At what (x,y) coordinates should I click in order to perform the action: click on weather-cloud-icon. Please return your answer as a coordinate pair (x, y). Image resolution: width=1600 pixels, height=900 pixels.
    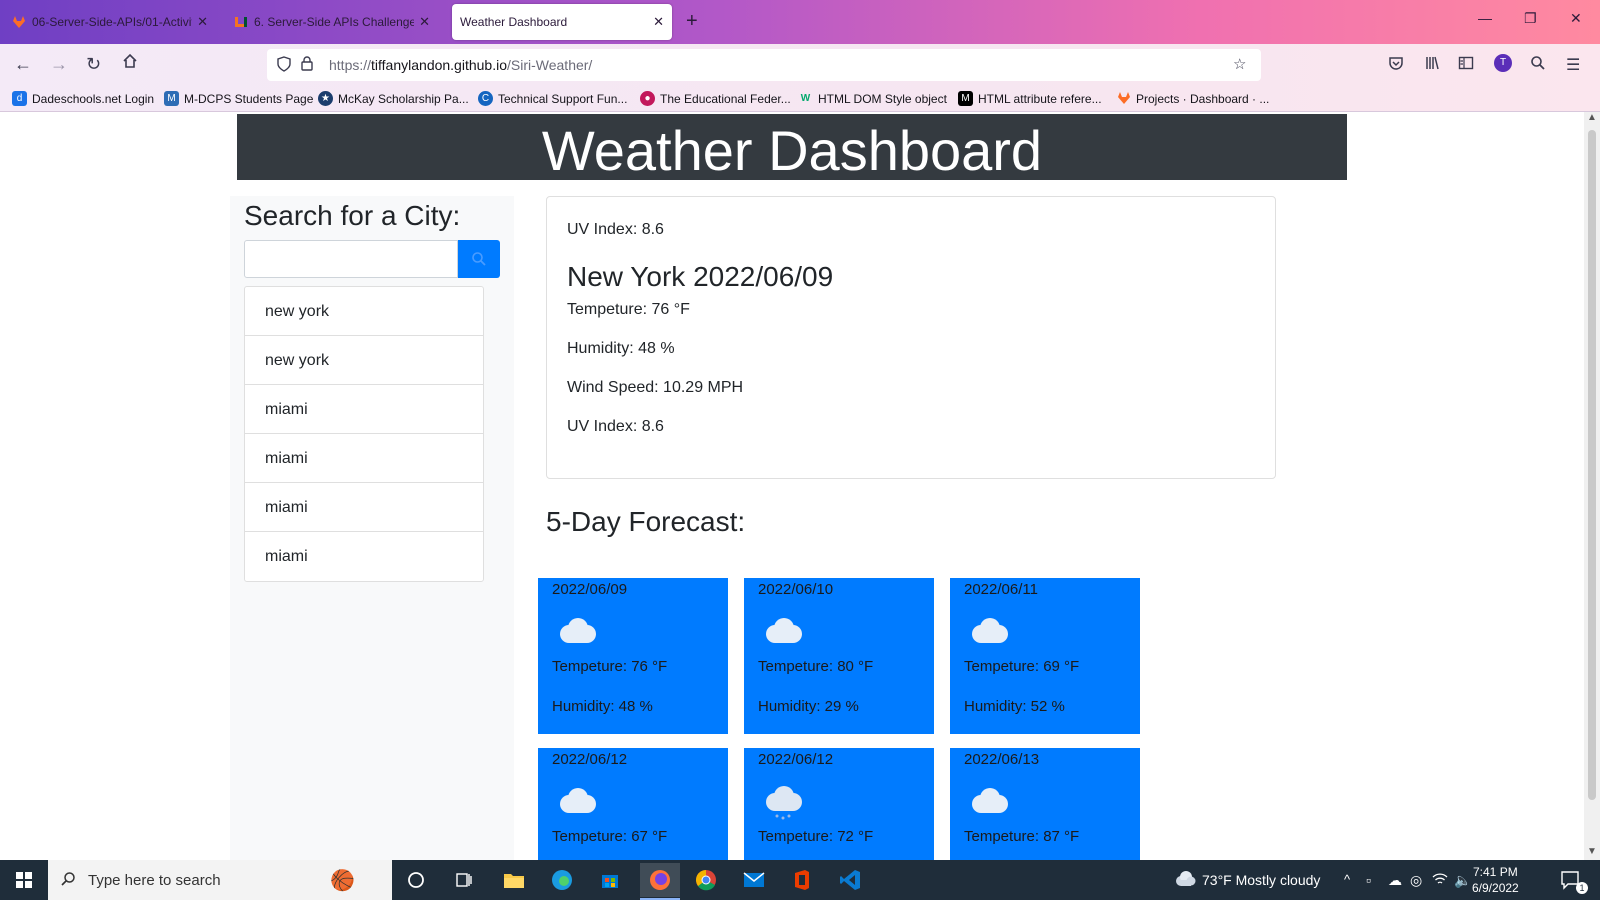
    Looking at the image, I should click on (1185, 881).